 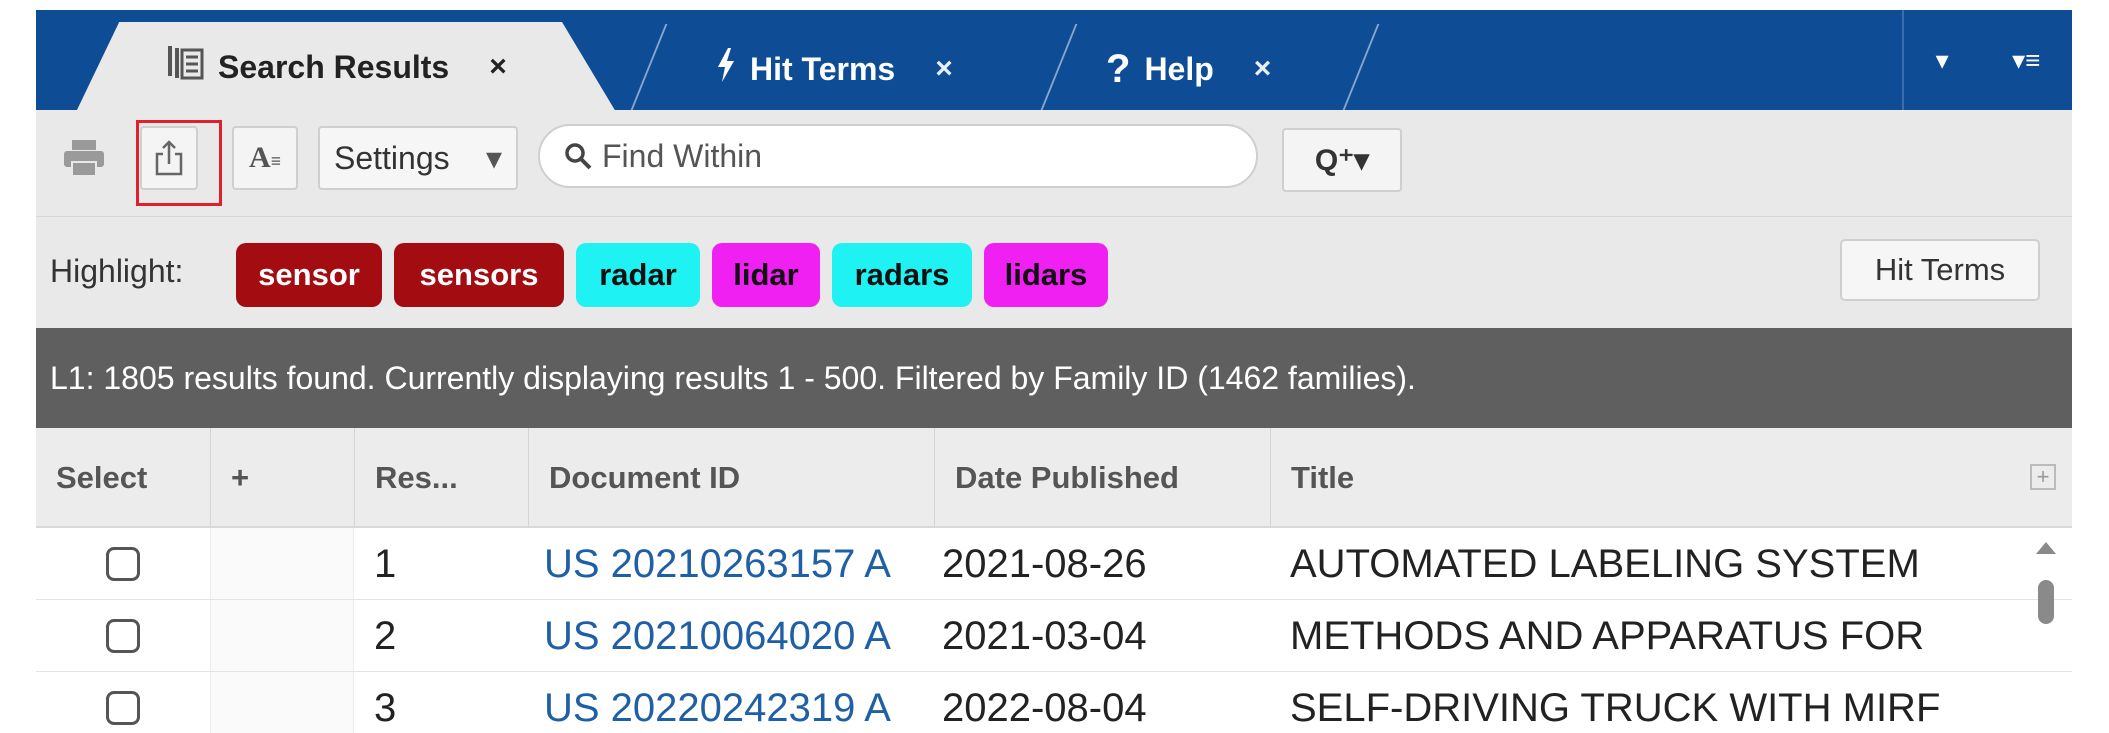 I want to click on lightning-icon, so click(x=726, y=69).